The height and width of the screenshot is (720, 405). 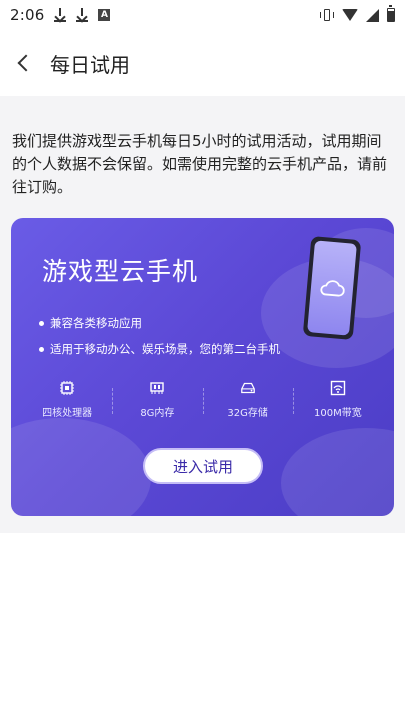 I want to click on status-bar: 2:06 A, so click(x=202, y=15).